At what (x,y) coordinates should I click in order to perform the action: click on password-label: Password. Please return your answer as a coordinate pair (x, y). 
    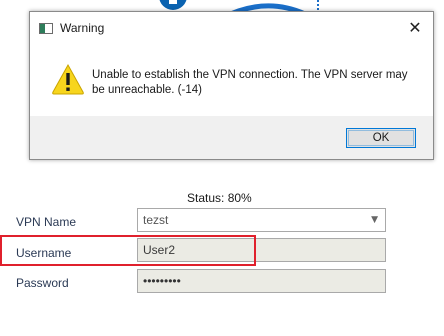
    Looking at the image, I should click on (42, 283).